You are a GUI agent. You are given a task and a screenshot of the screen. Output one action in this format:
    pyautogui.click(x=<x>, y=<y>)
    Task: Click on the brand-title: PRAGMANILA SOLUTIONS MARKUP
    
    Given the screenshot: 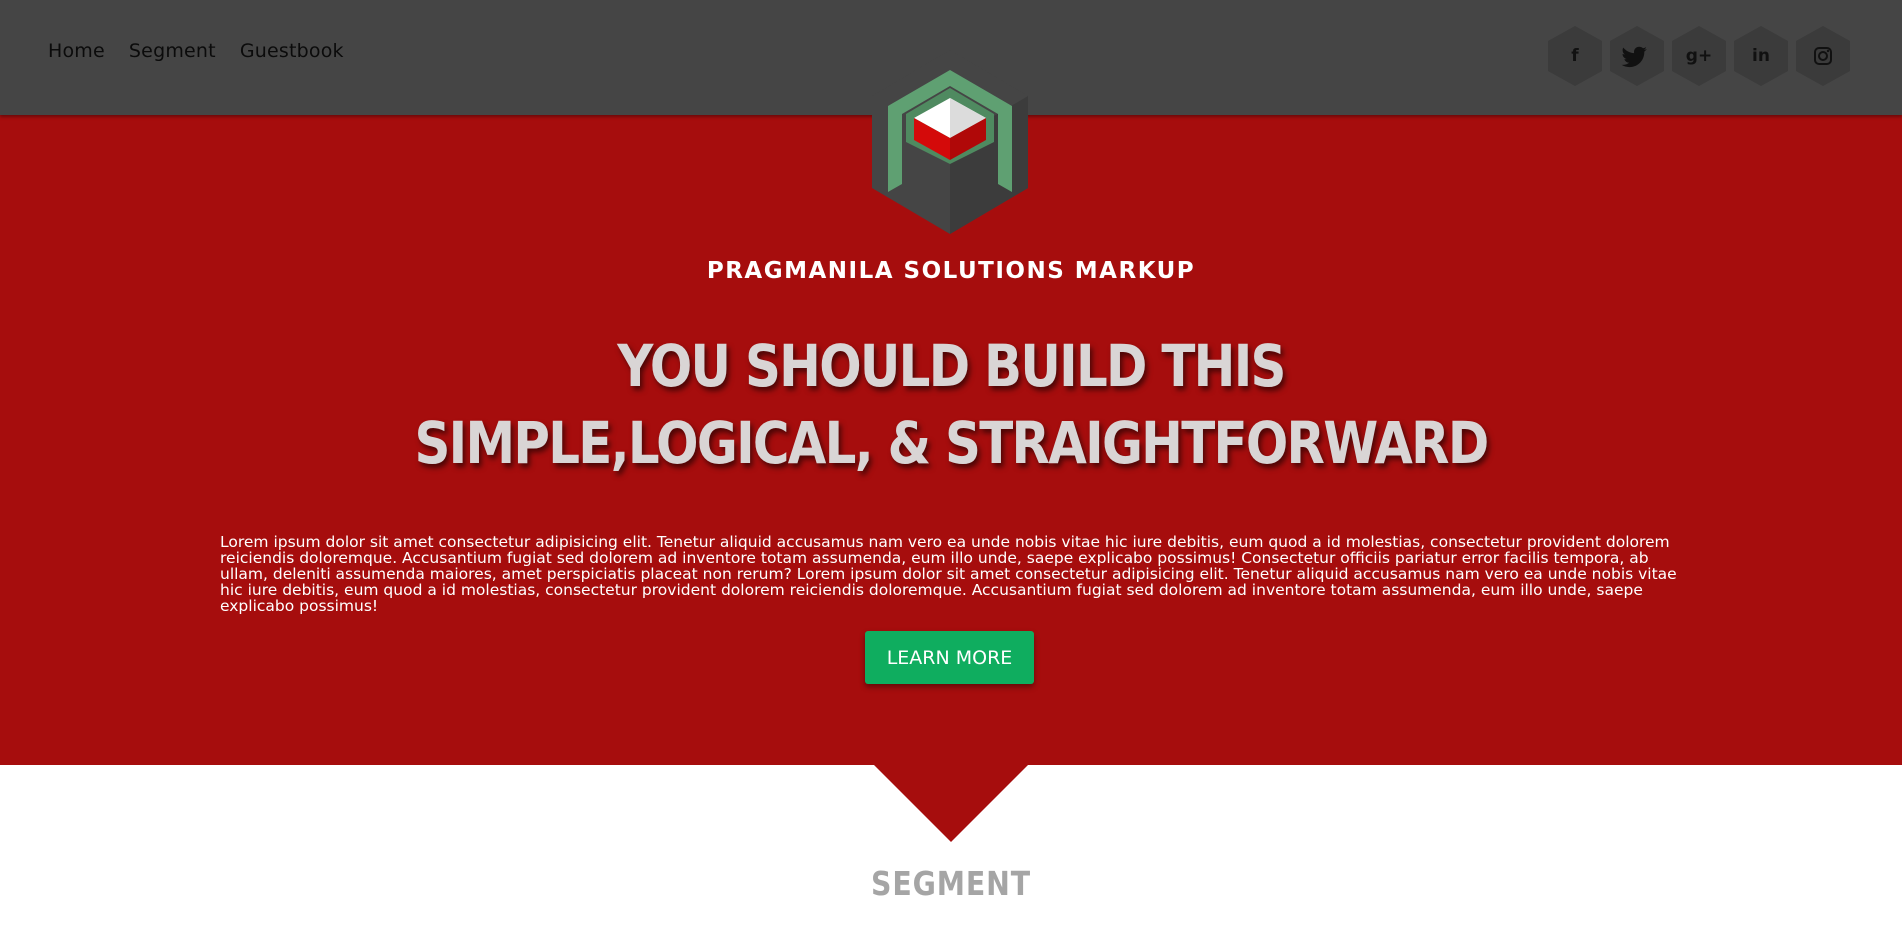 What is the action you would take?
    pyautogui.click(x=951, y=271)
    